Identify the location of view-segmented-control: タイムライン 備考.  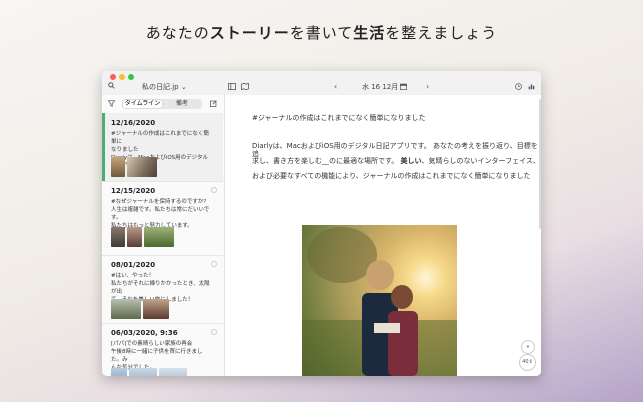
(162, 104).